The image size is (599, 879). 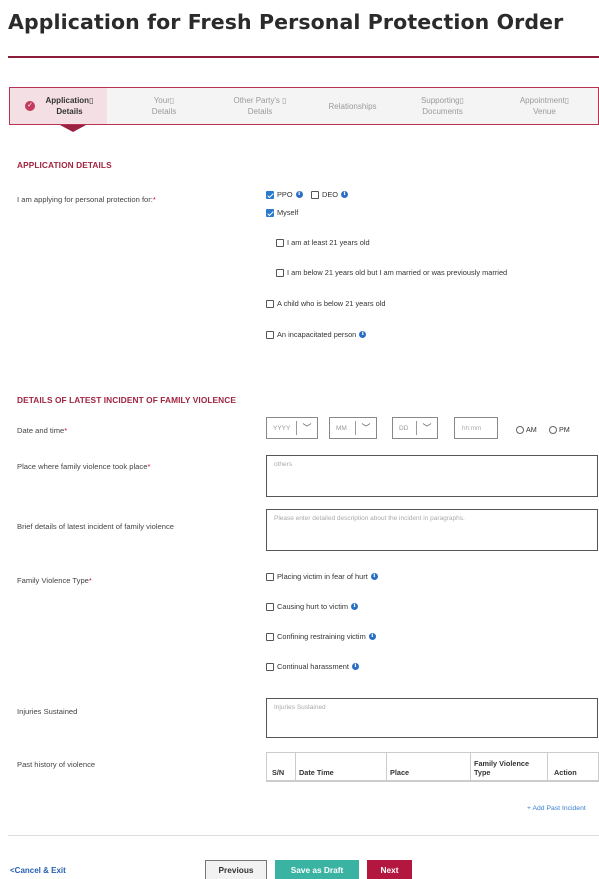 What do you see at coordinates (281, 767) in the screenshot?
I see `column-header-sn: S/N` at bounding box center [281, 767].